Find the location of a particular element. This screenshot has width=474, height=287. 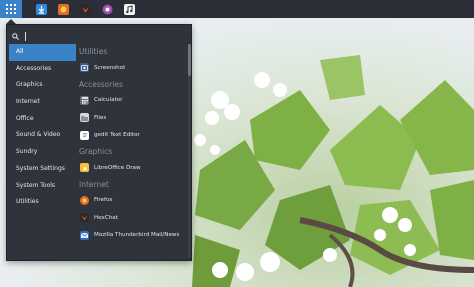

app-label: Files is located at coordinates (100, 117).